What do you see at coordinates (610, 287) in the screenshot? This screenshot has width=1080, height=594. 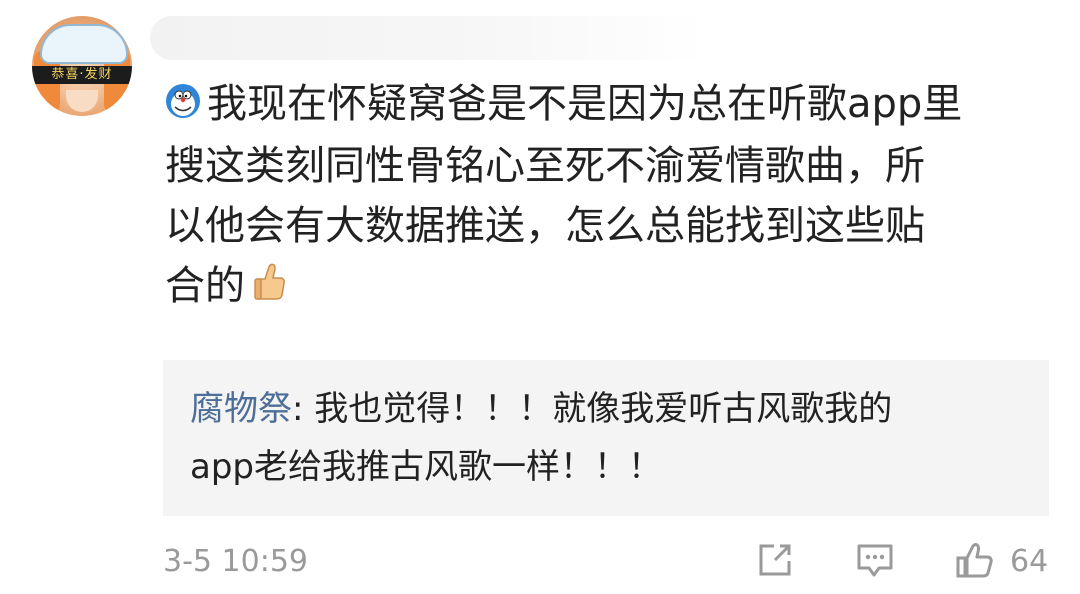 I see `comment-line-4: 合的` at bounding box center [610, 287].